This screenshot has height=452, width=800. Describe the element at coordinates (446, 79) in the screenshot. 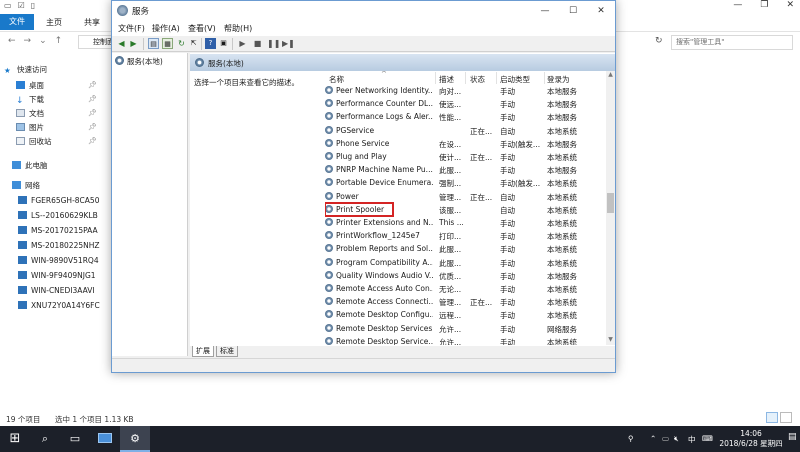

I see `column-description: 描述` at that location.